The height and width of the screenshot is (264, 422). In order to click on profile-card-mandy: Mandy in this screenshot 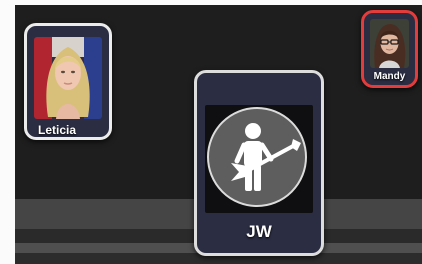, I will do `click(389, 49)`.